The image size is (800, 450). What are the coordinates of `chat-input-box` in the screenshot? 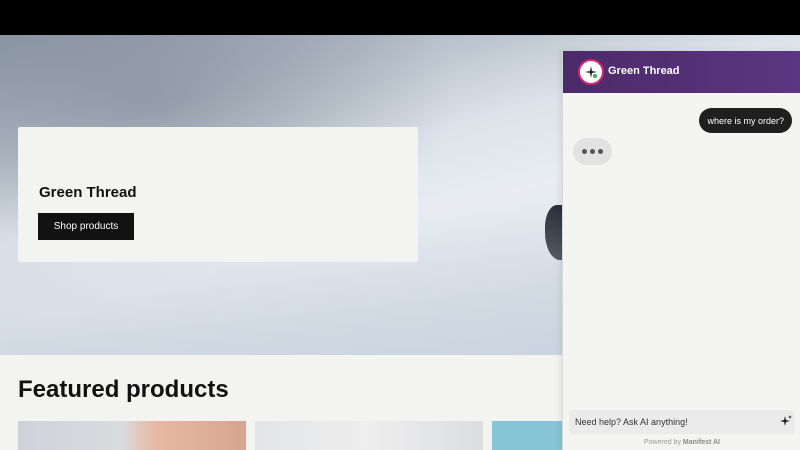 It's located at (682, 422).